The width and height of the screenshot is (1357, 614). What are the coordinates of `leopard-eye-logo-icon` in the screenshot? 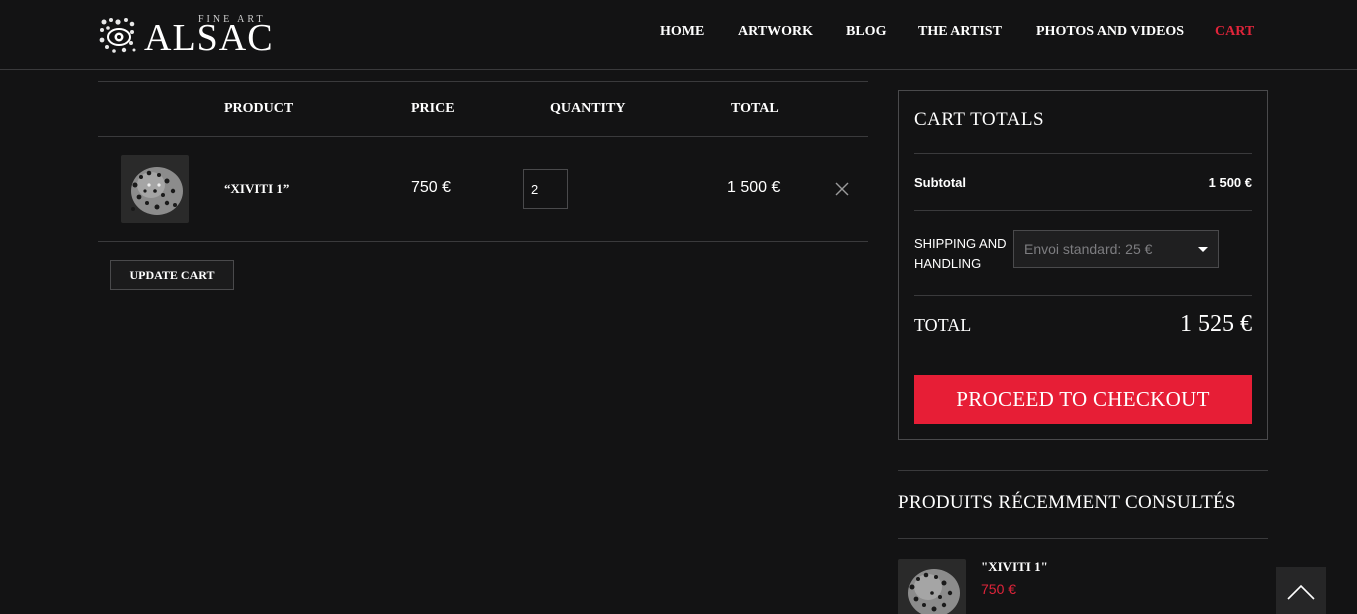 It's located at (117, 35).